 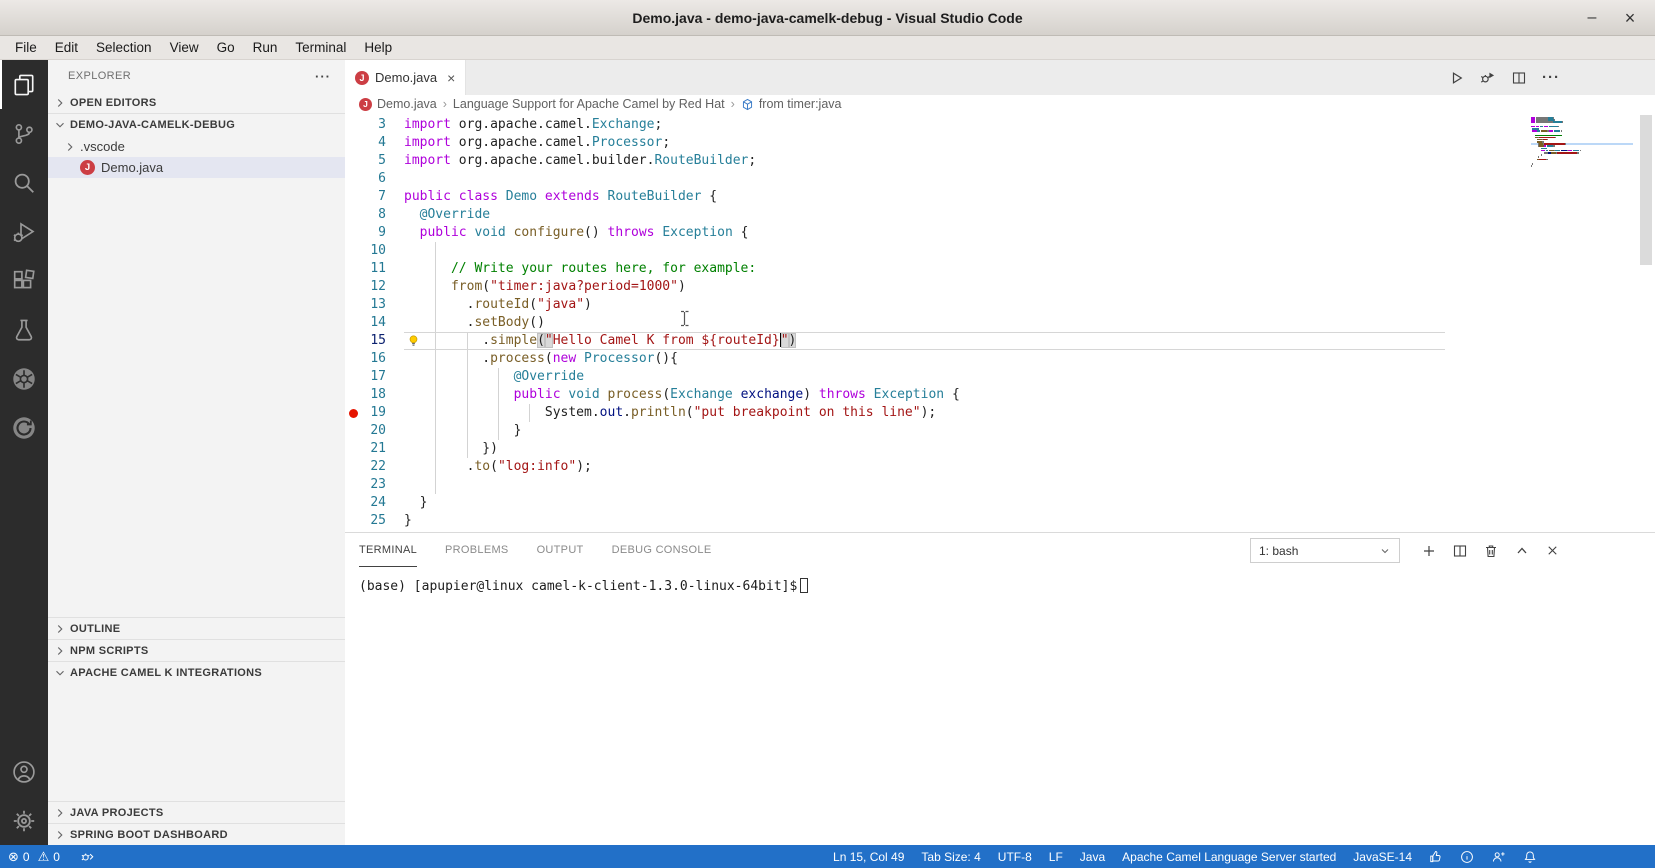 What do you see at coordinates (1000, 377) in the screenshot?
I see `code-line-17: 17 @Override` at bounding box center [1000, 377].